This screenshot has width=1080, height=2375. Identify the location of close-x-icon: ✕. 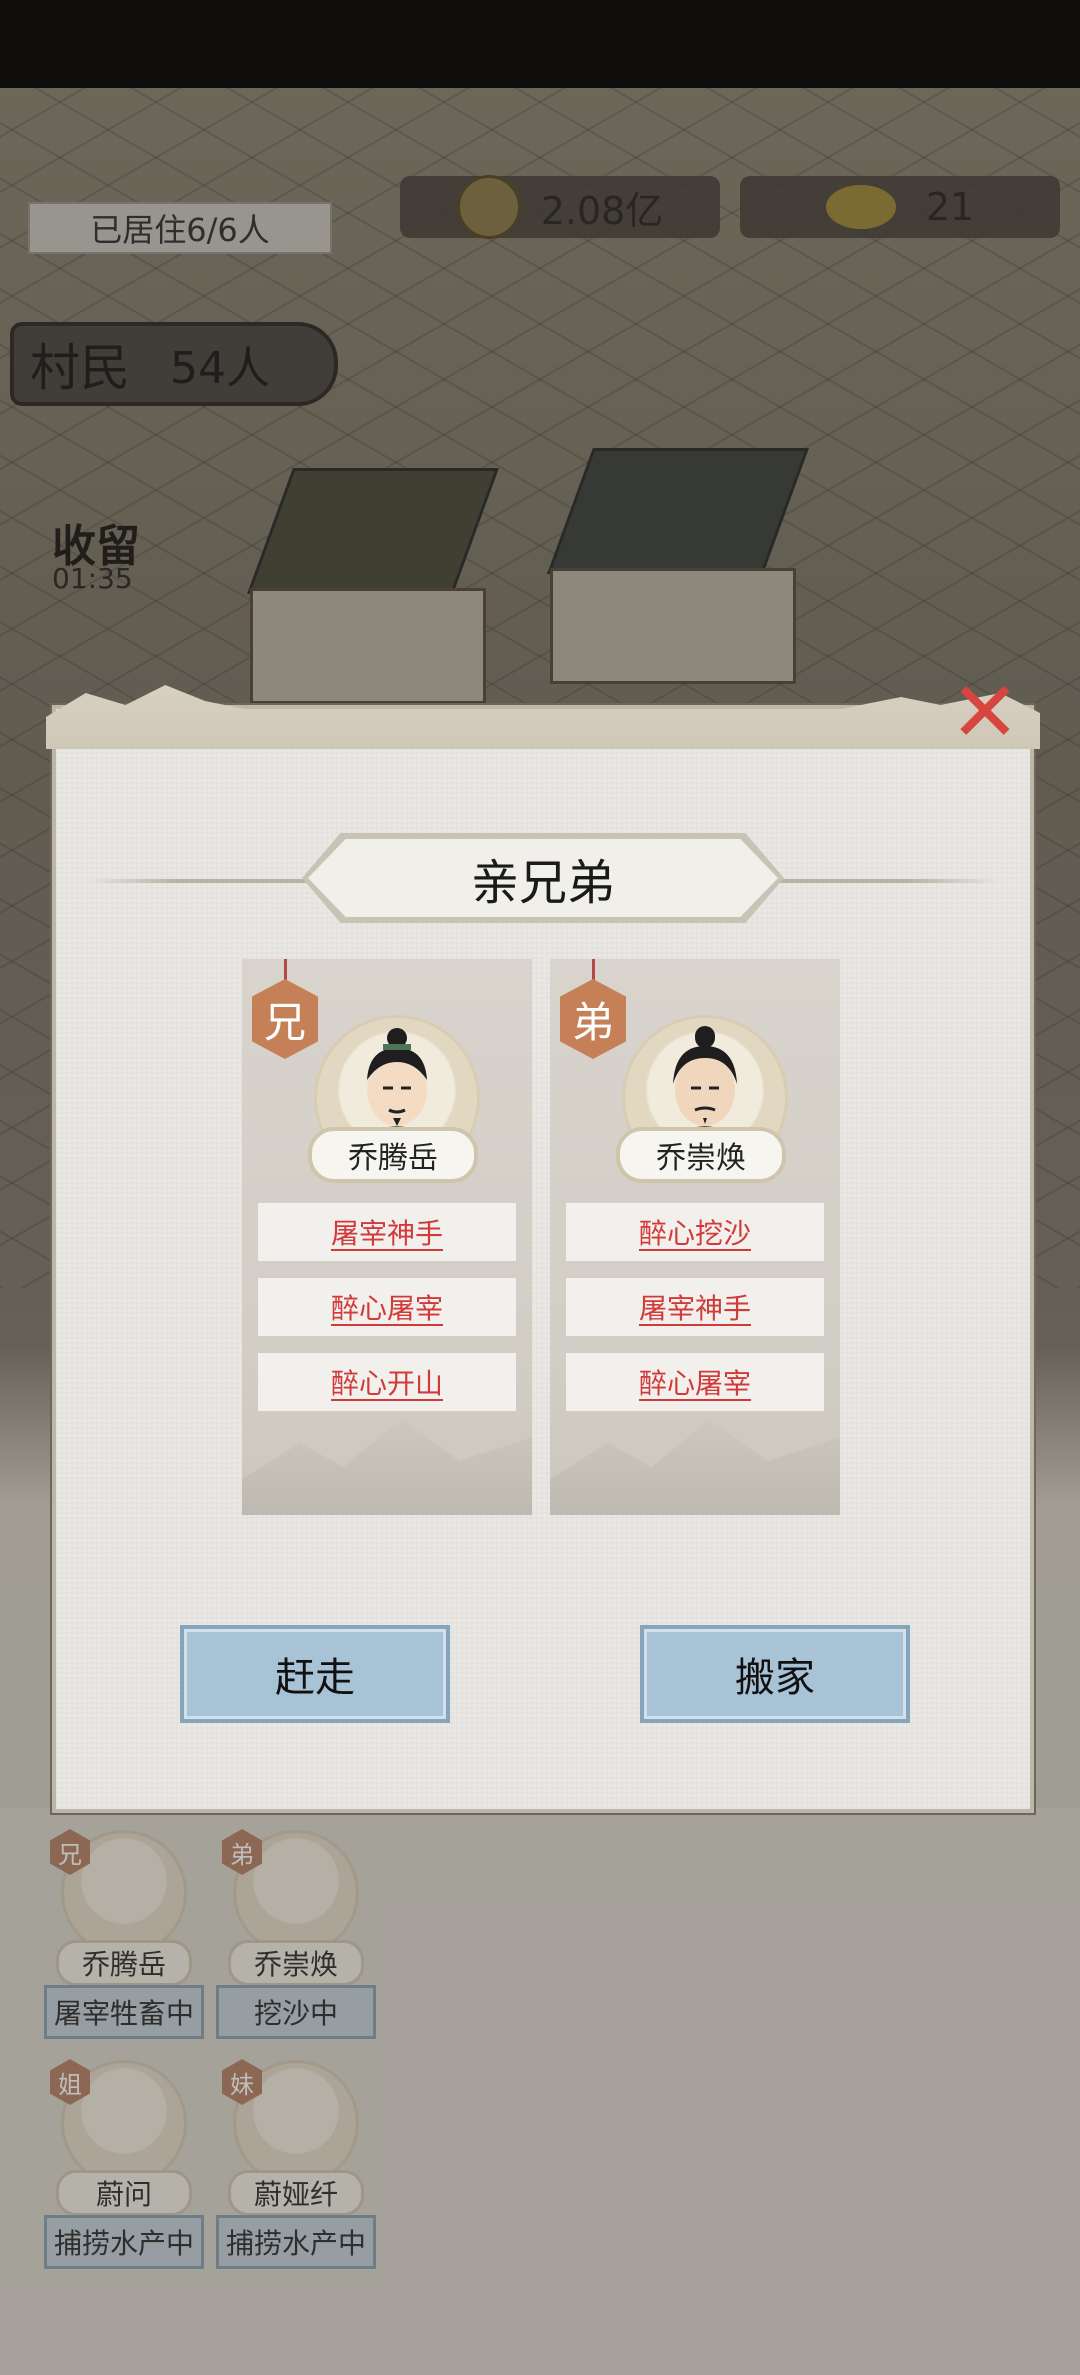
(985, 712).